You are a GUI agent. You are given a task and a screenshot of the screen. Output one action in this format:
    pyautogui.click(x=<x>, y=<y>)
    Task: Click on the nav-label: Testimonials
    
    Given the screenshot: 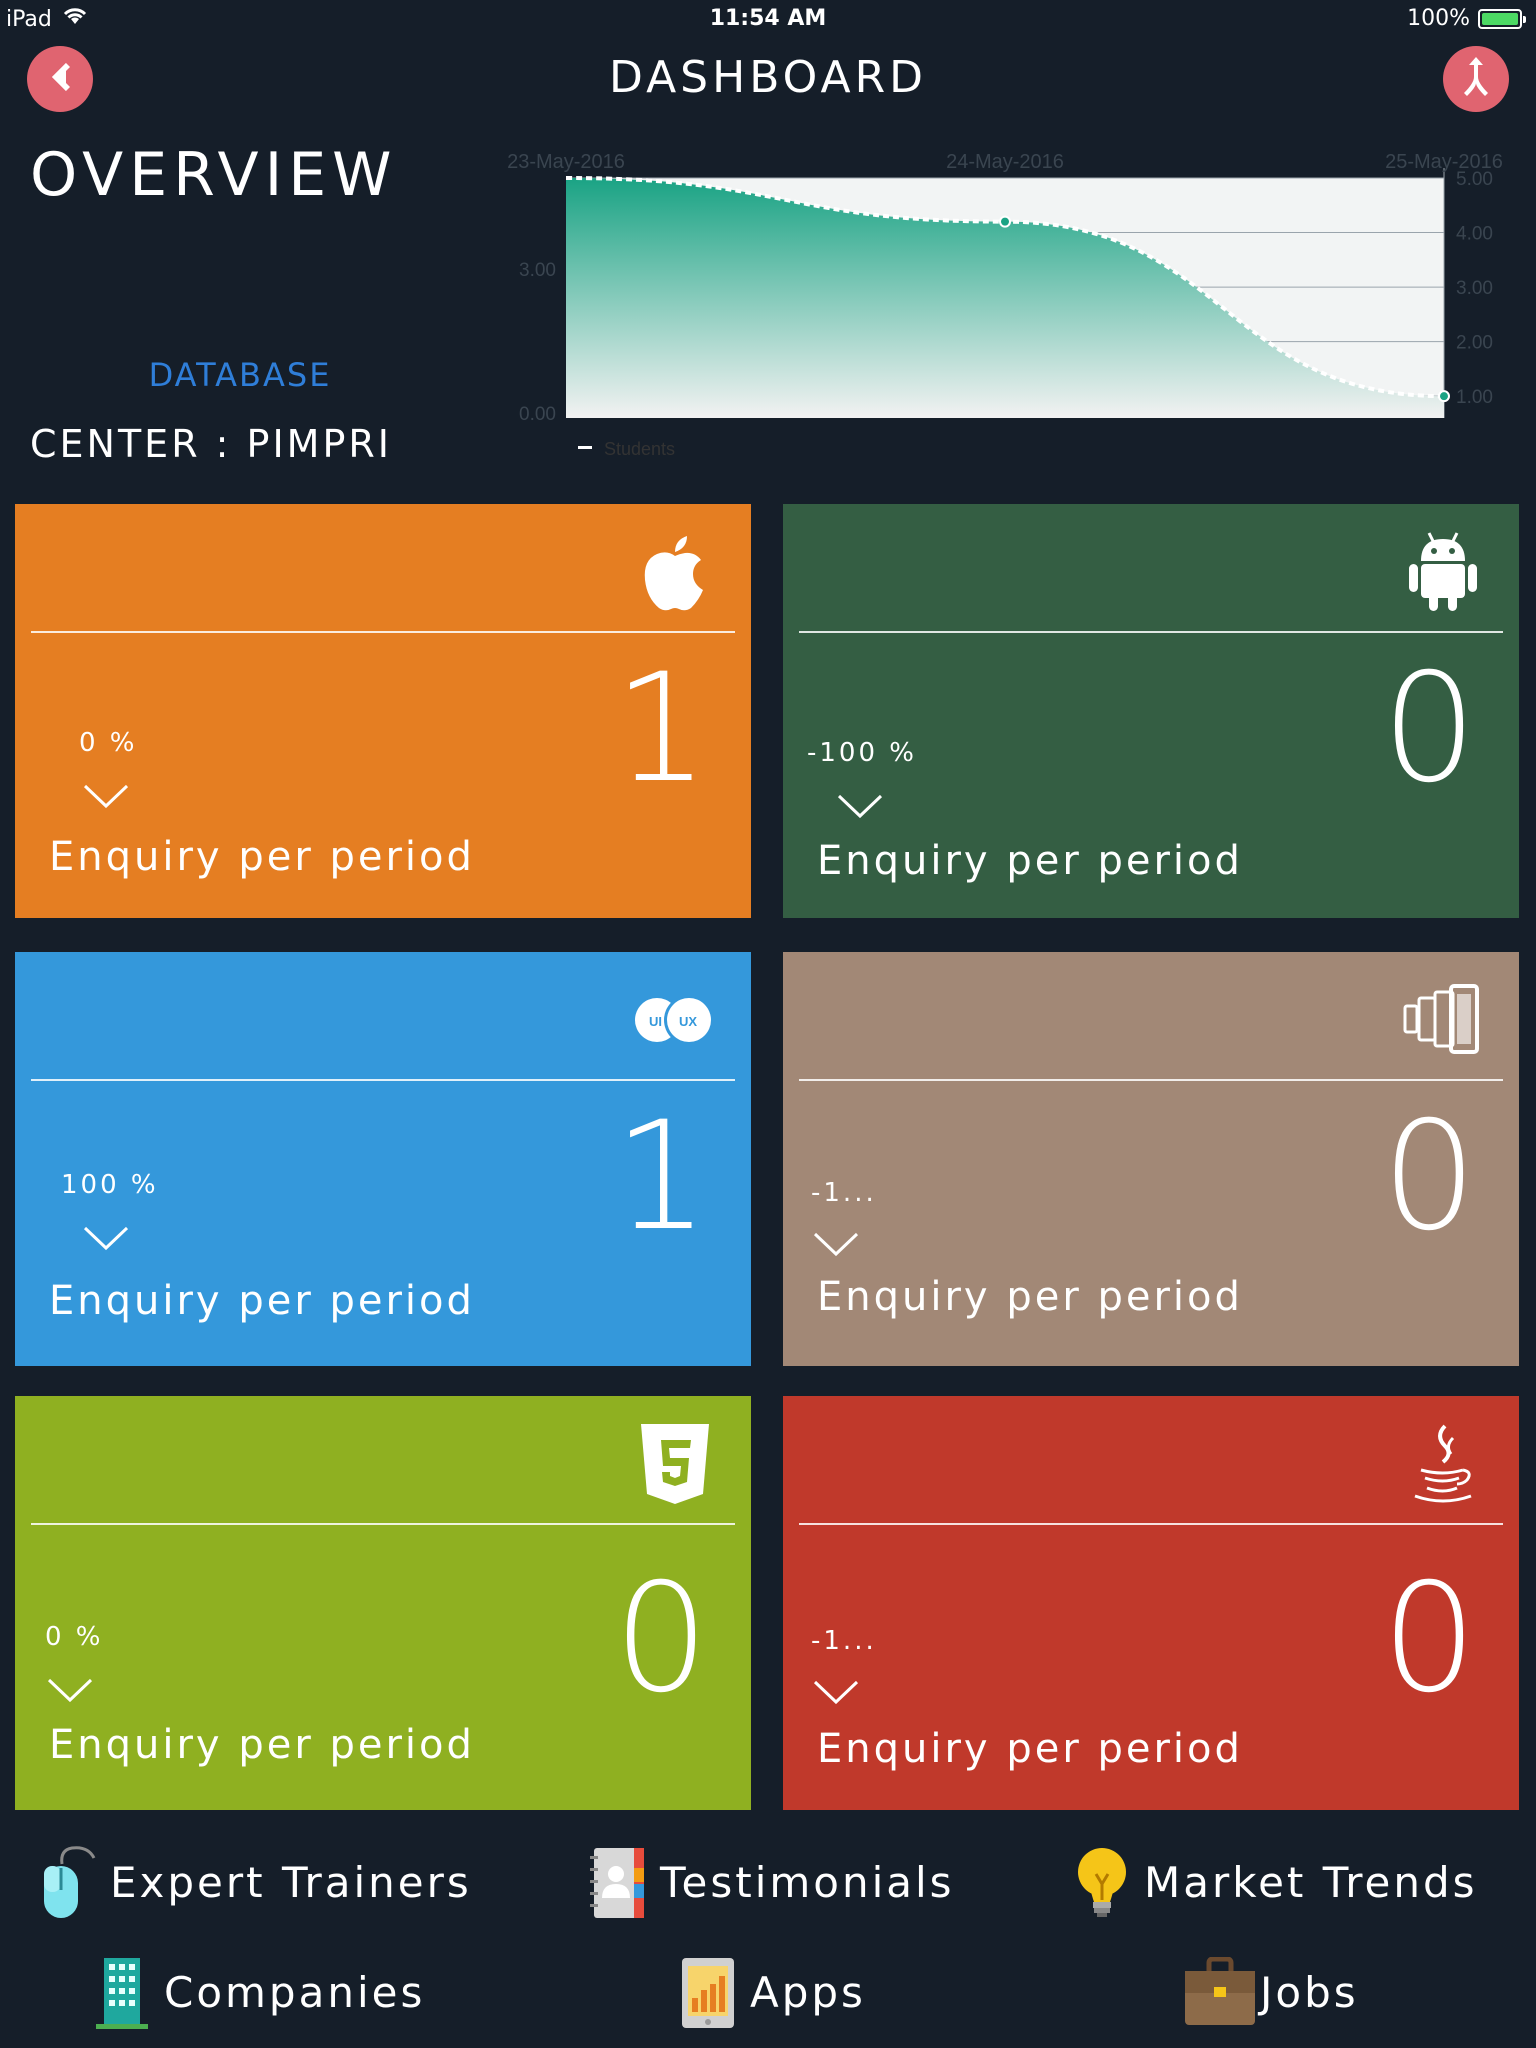 What is the action you would take?
    pyautogui.click(x=807, y=1882)
    